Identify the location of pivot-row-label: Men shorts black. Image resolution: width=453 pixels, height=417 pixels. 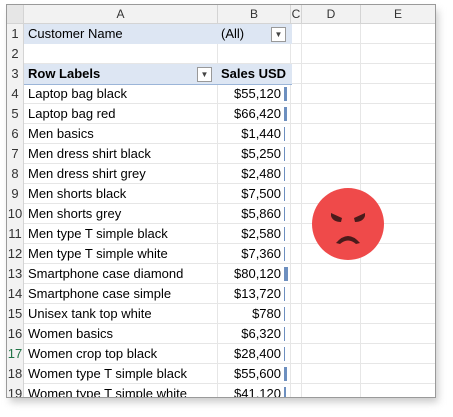
(121, 194).